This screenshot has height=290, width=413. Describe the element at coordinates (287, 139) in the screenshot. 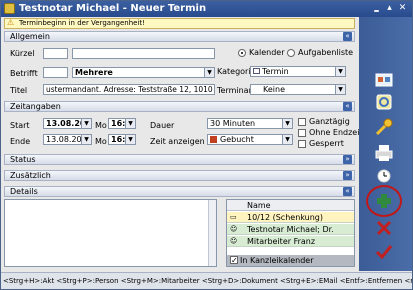

I see `zeit-anzeigen-dropdown-icon: ▼` at that location.